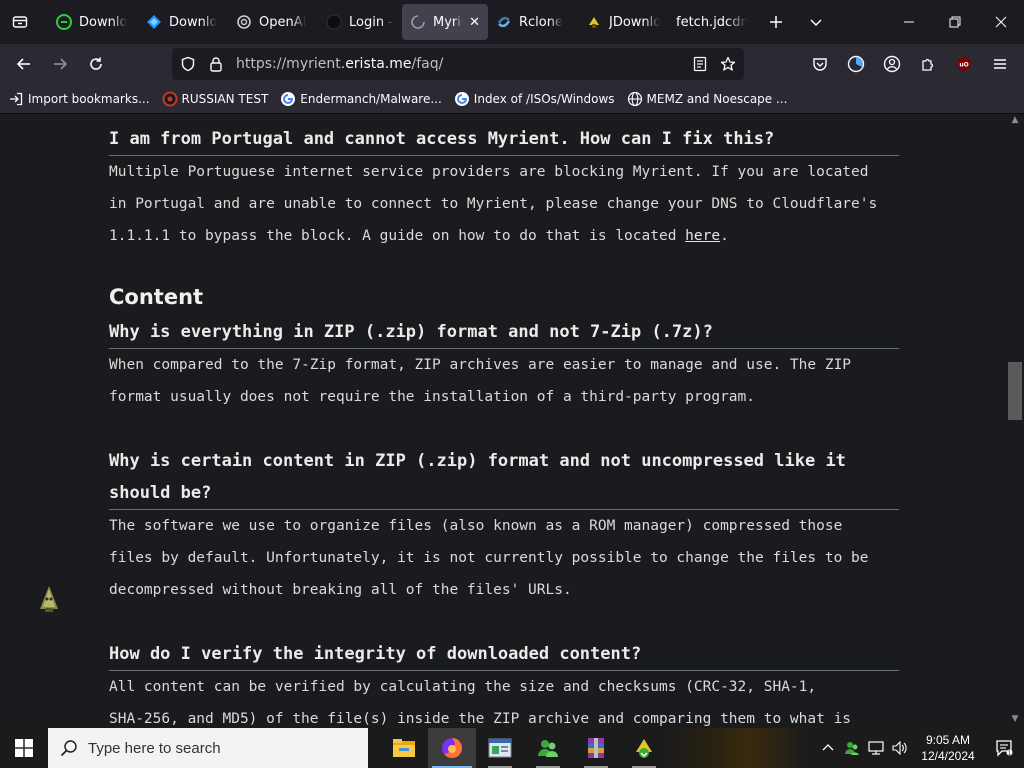 Image resolution: width=1024 pixels, height=768 pixels. I want to click on tab-openai: OpenAI, so click(273, 22).